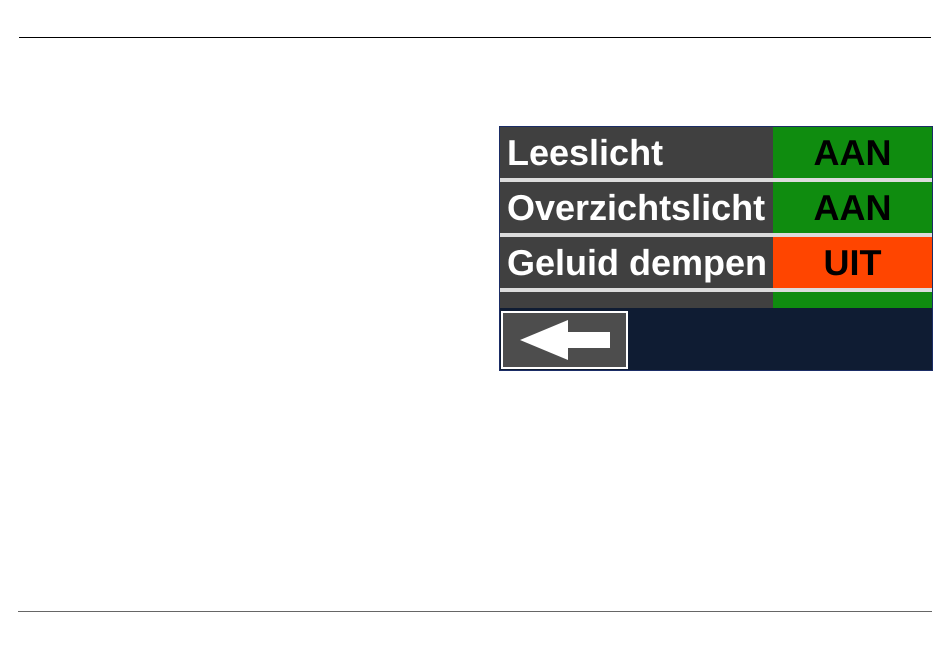 The image size is (950, 646). Describe the element at coordinates (636, 152) in the screenshot. I see `setting-label: Leeslicht` at that location.